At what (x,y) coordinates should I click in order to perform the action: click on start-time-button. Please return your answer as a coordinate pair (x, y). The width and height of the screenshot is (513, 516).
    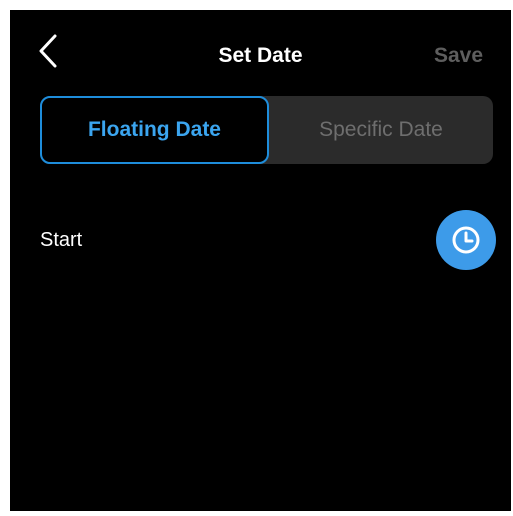
    Looking at the image, I should click on (466, 240).